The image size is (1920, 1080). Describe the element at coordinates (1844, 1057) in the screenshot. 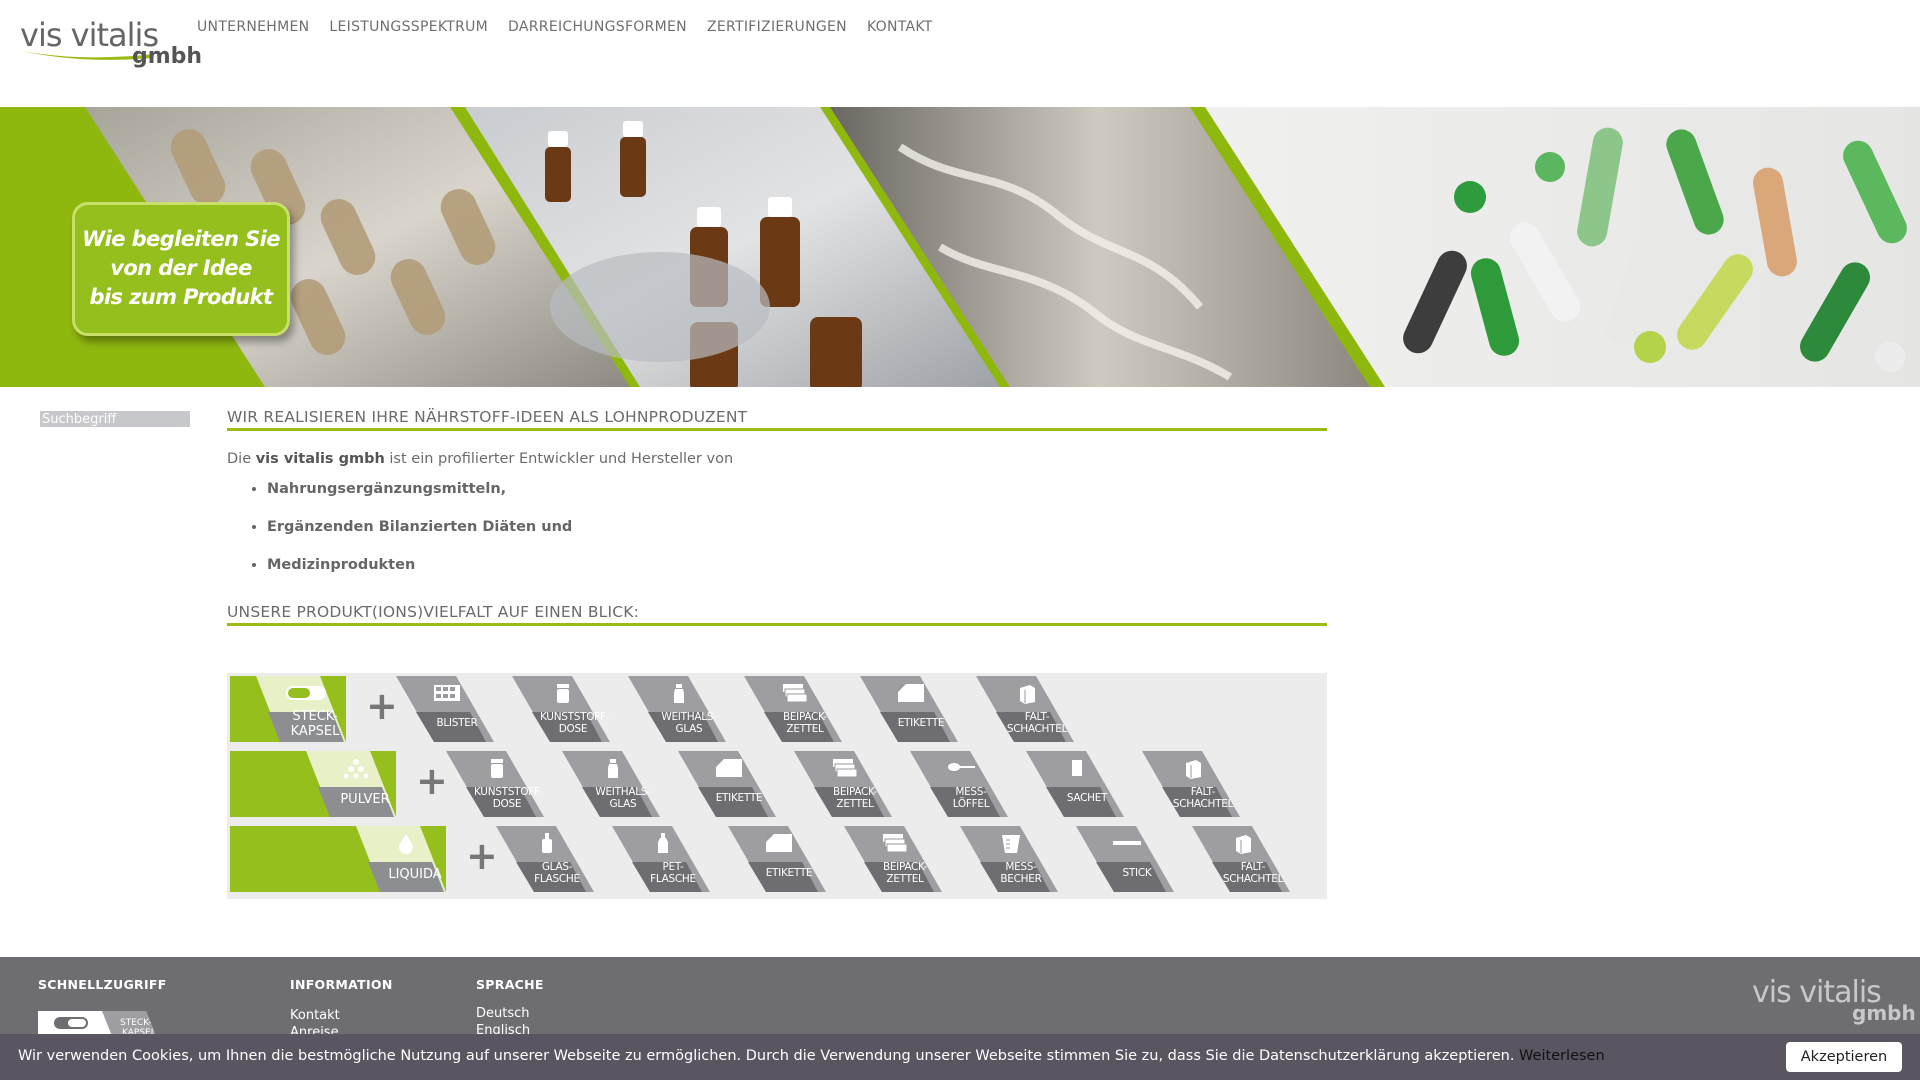

I see `cookie-accept-button: Akzeptieren` at that location.